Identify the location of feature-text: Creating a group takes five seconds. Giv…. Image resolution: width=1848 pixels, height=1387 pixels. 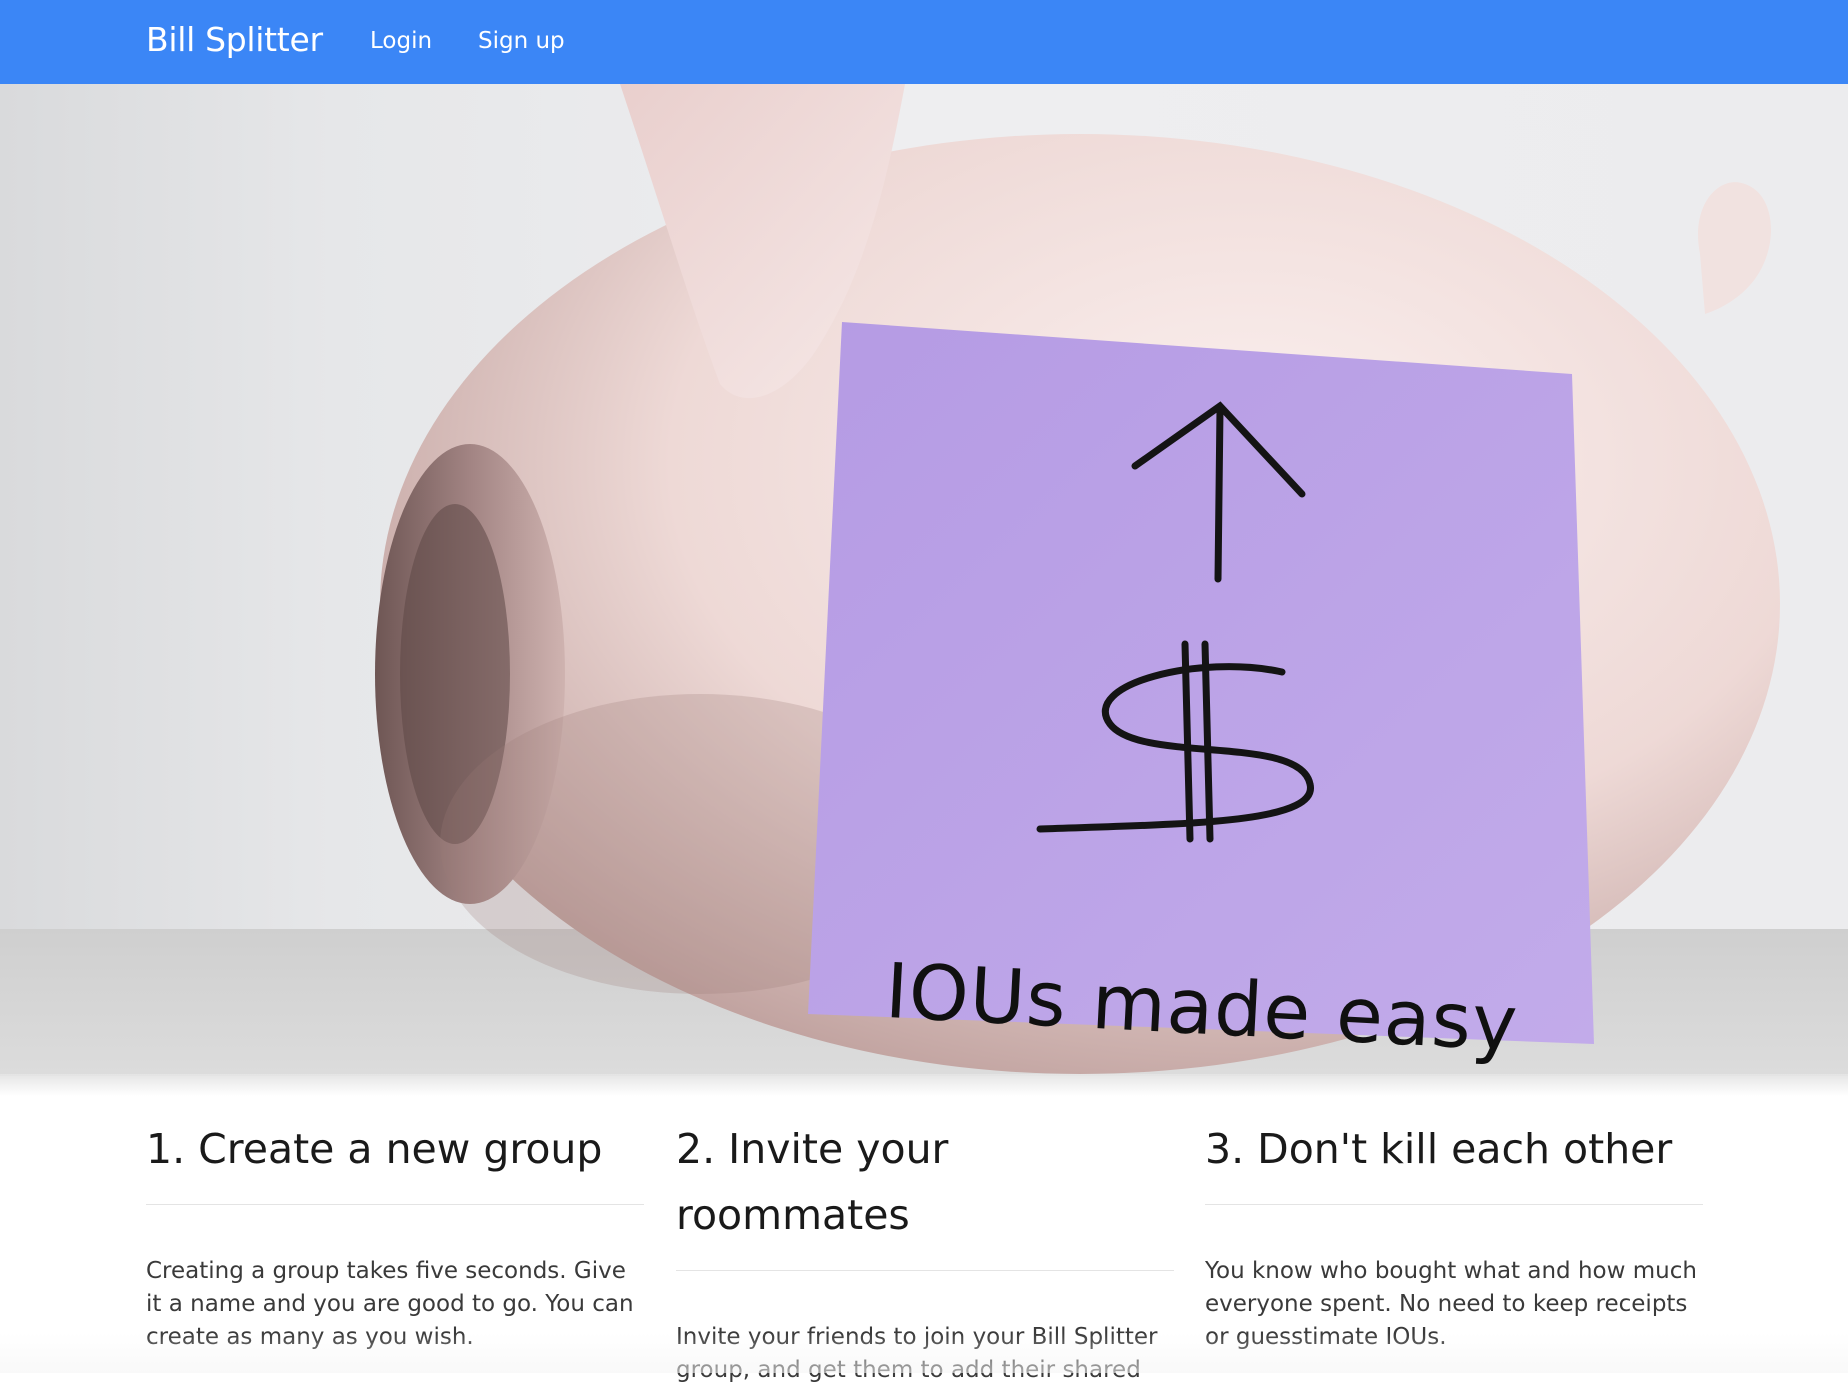
(390, 1304).